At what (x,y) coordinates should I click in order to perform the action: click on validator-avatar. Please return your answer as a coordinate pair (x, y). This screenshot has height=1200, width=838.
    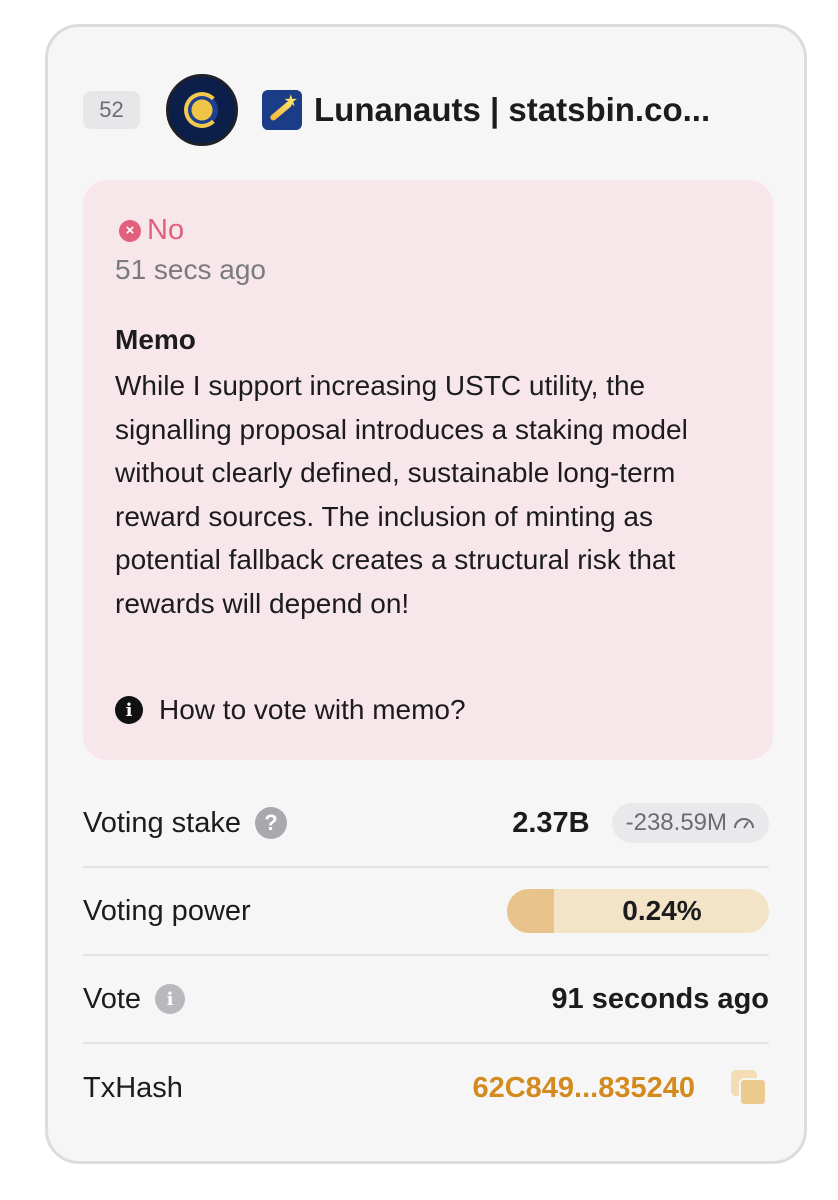
    Looking at the image, I should click on (202, 110).